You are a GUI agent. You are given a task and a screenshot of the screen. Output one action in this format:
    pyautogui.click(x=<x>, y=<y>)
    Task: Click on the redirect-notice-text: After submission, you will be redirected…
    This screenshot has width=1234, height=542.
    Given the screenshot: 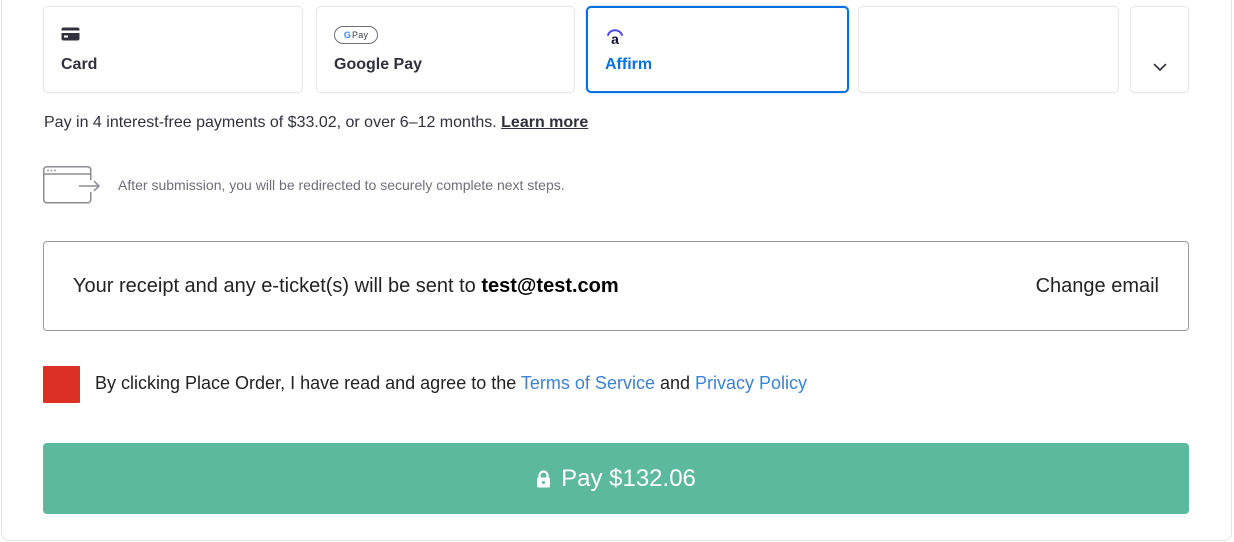 What is the action you would take?
    pyautogui.click(x=341, y=185)
    